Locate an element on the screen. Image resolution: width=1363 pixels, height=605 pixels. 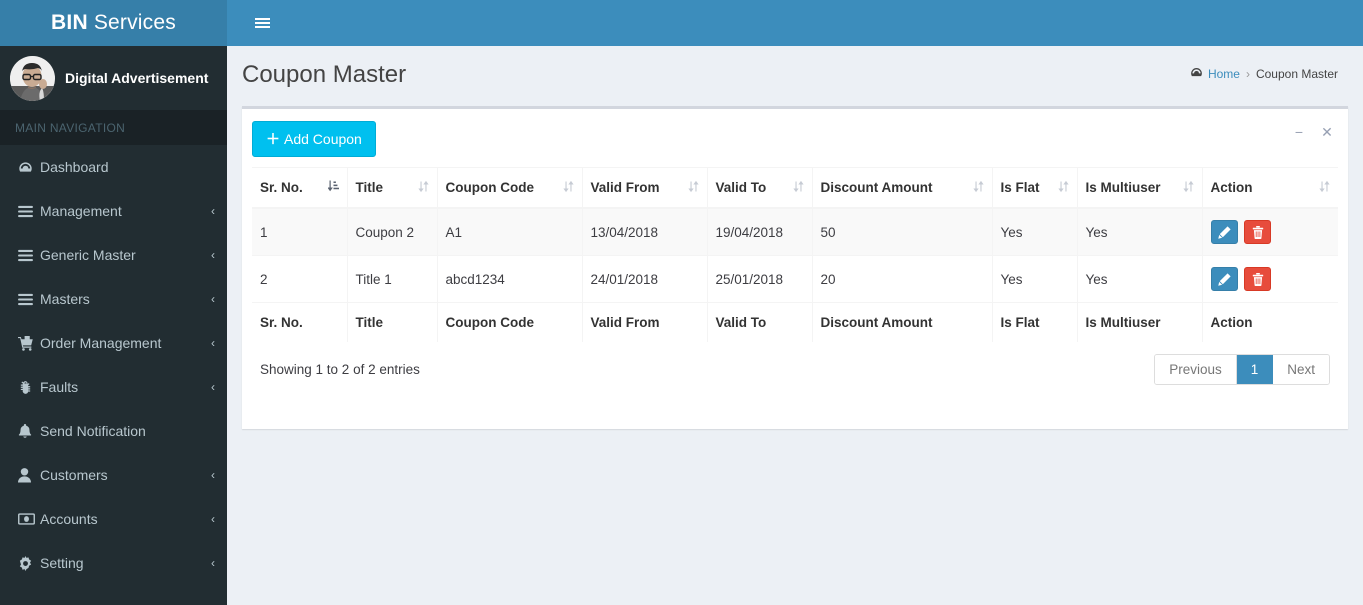
sidebar-item-send-notification: Send Notification is located at coordinates (113, 431).